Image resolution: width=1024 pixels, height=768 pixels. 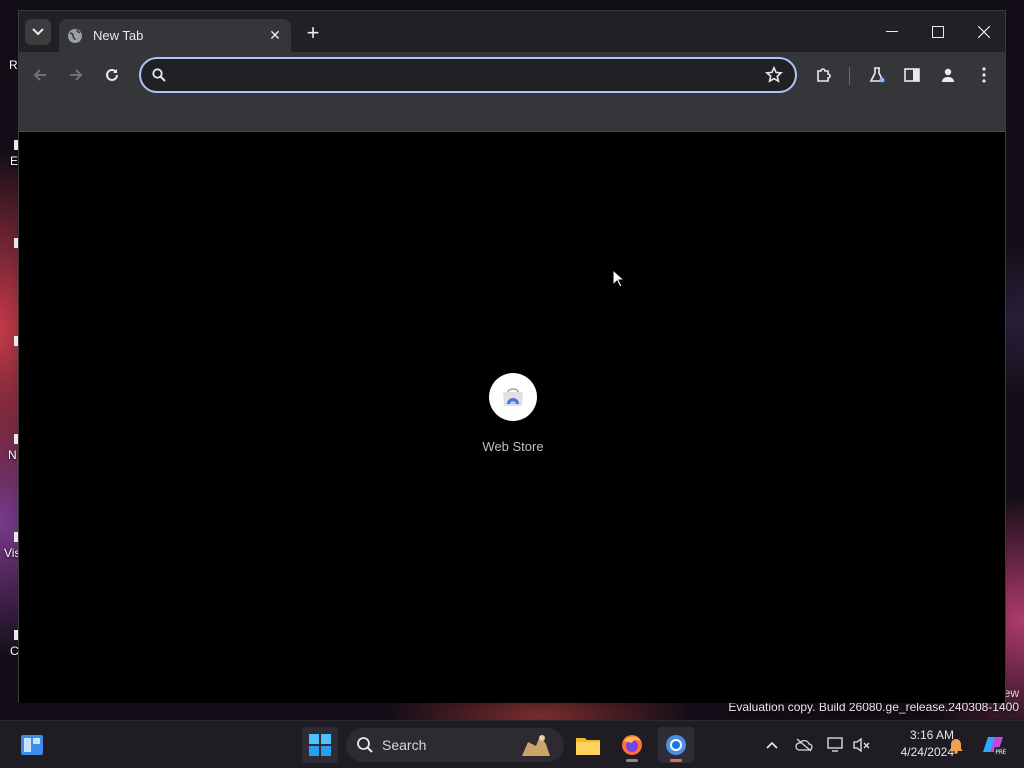 I want to click on puzzle-icon, so click(x=824, y=75).